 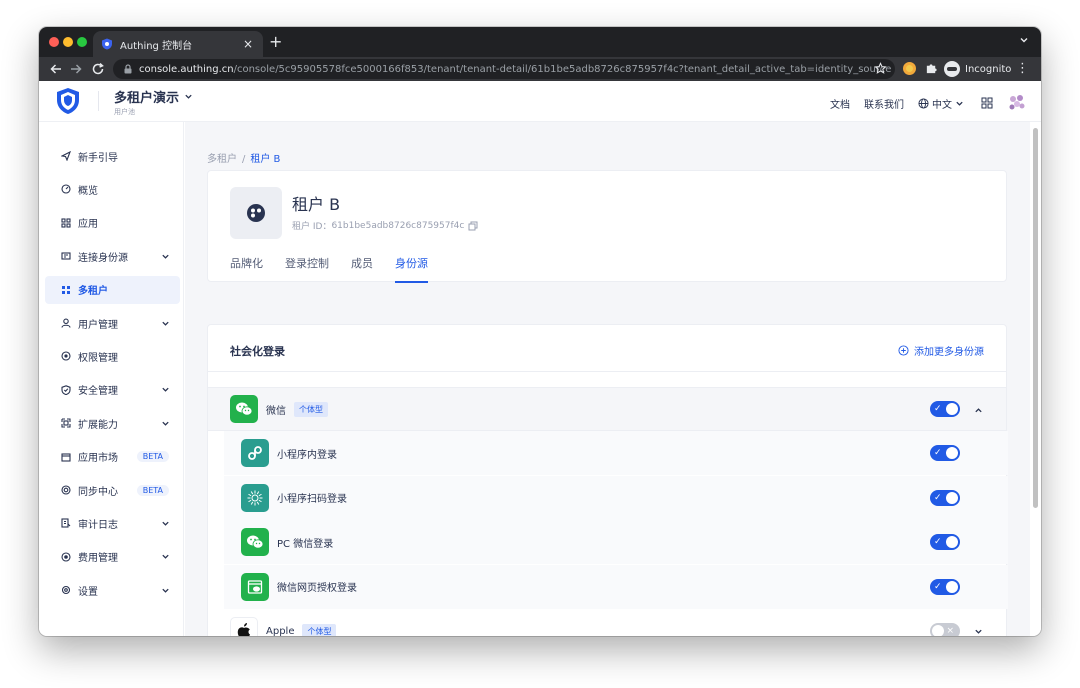 I want to click on back-arrow-icon, so click(x=56, y=69).